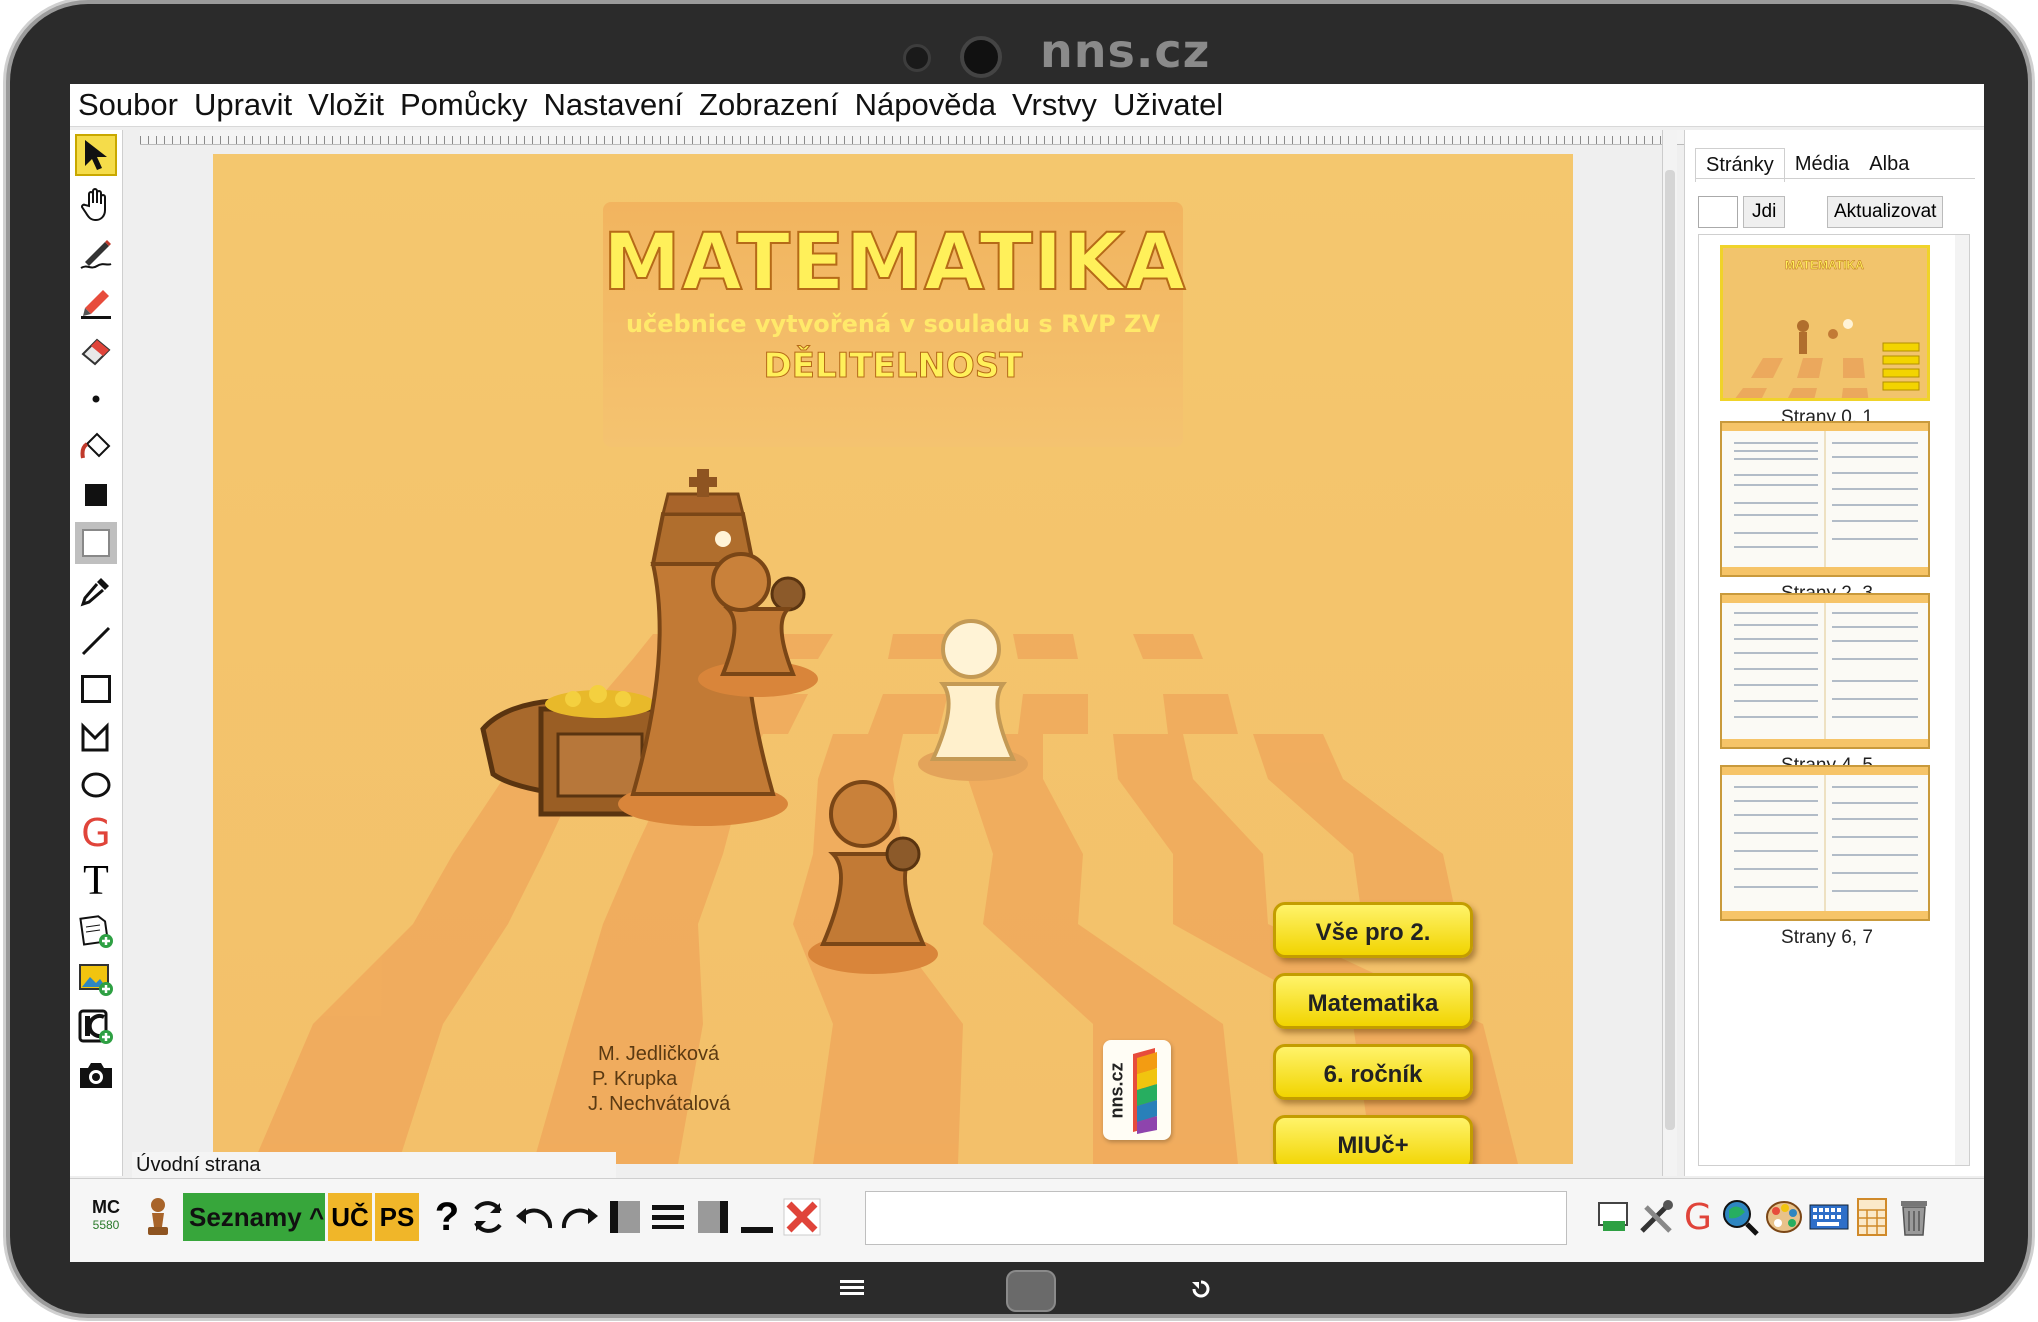  What do you see at coordinates (1740, 1217) in the screenshot?
I see `web-search-icon` at bounding box center [1740, 1217].